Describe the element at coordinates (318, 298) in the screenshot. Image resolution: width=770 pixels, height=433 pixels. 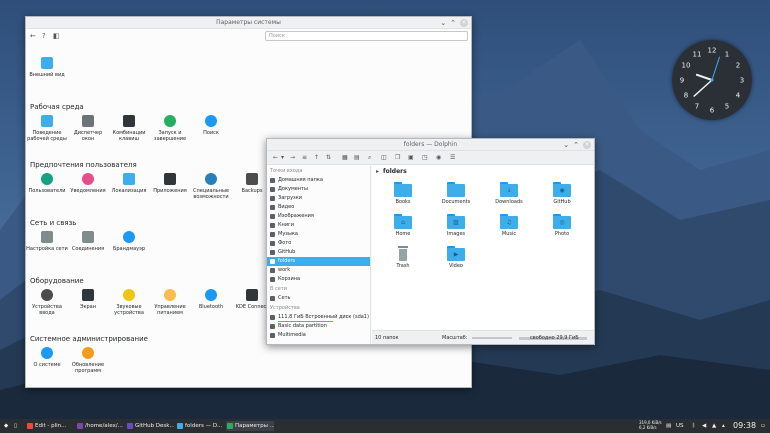
I see `places-item: Сеть` at that location.